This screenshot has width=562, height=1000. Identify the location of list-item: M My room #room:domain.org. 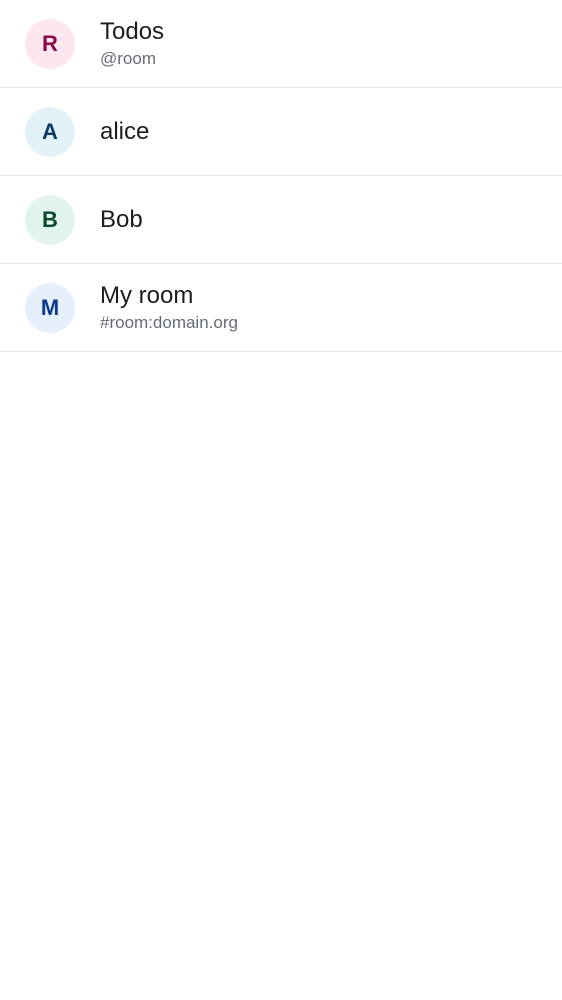
(281, 308).